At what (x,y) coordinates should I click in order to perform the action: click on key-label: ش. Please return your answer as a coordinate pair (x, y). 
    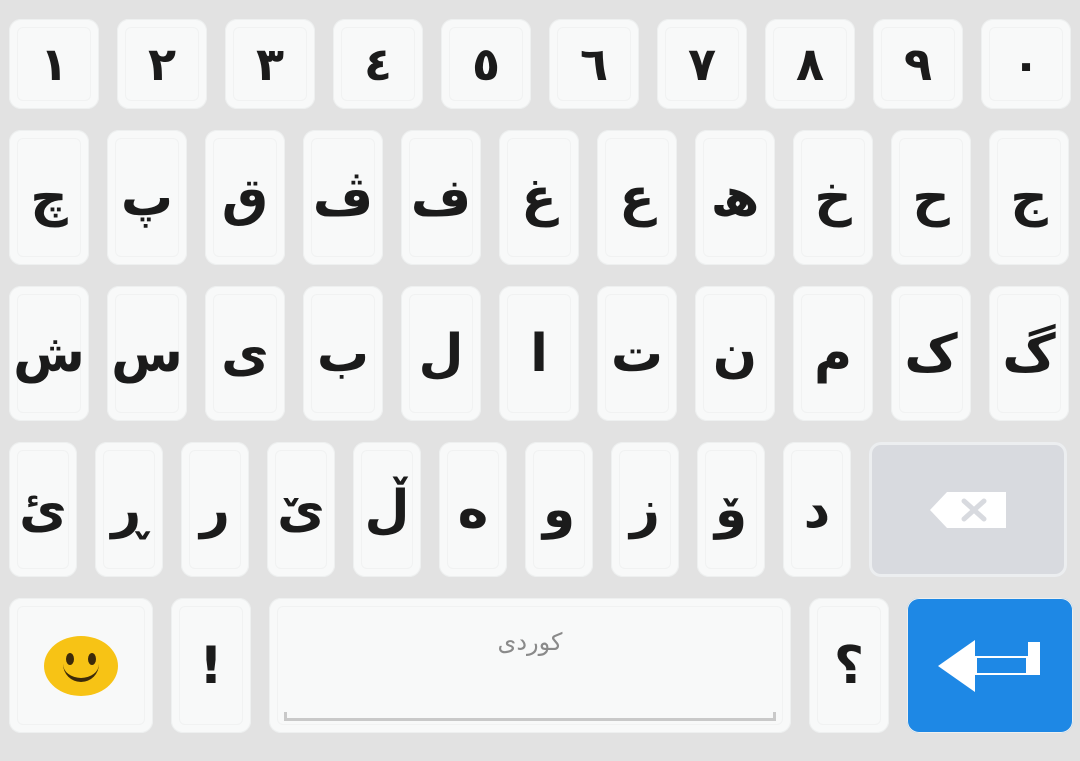
    Looking at the image, I should click on (49, 353).